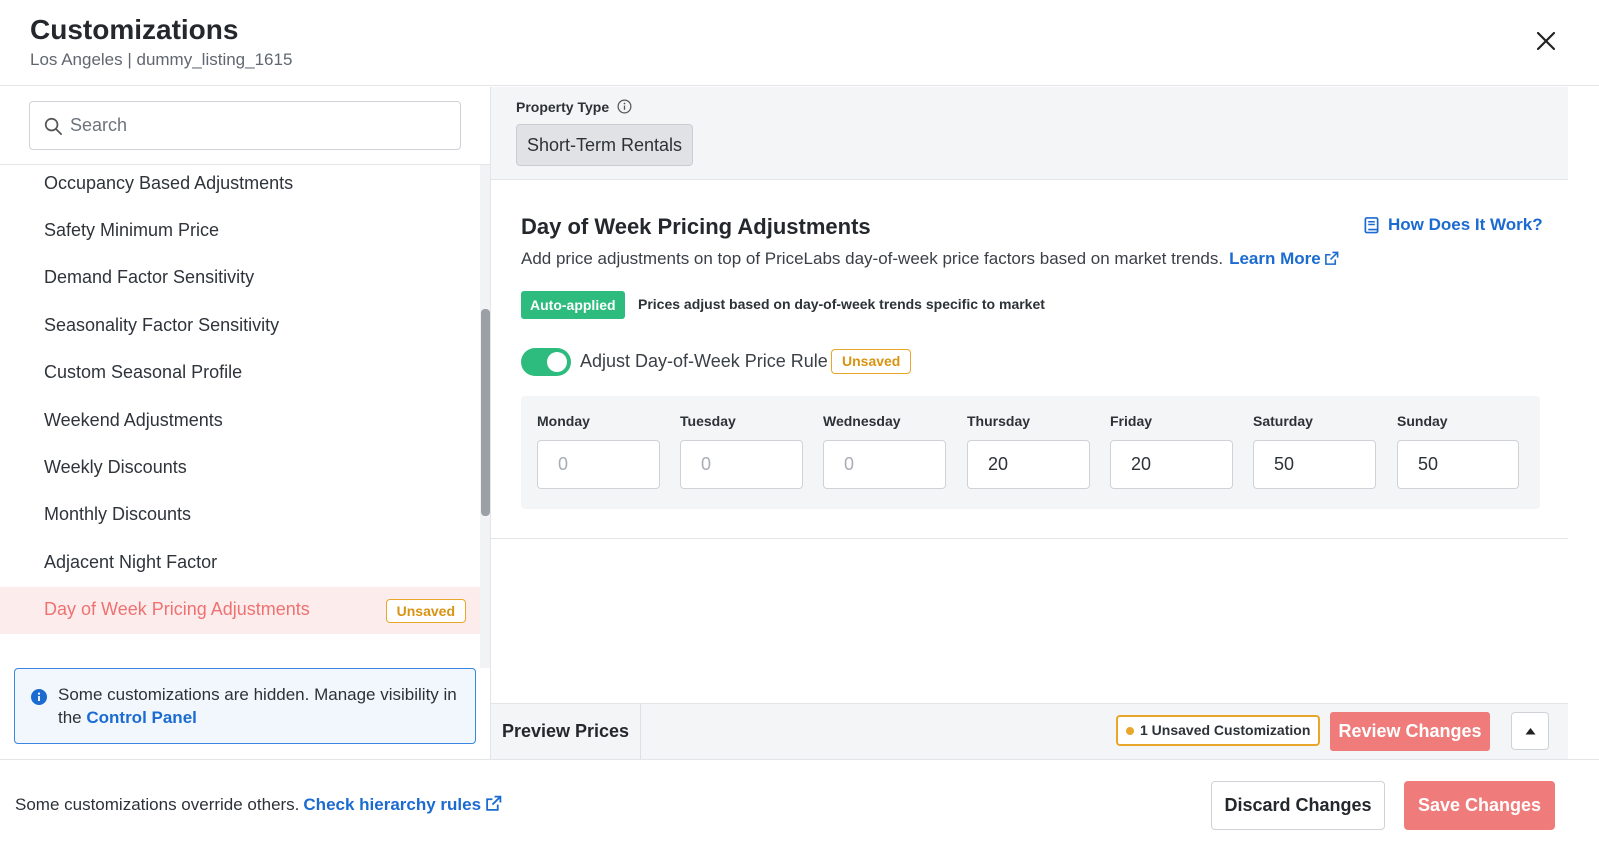 This screenshot has width=1599, height=860. Describe the element at coordinates (131, 562) in the screenshot. I see `sidebar-item-label: Adjacent Night Factor` at that location.